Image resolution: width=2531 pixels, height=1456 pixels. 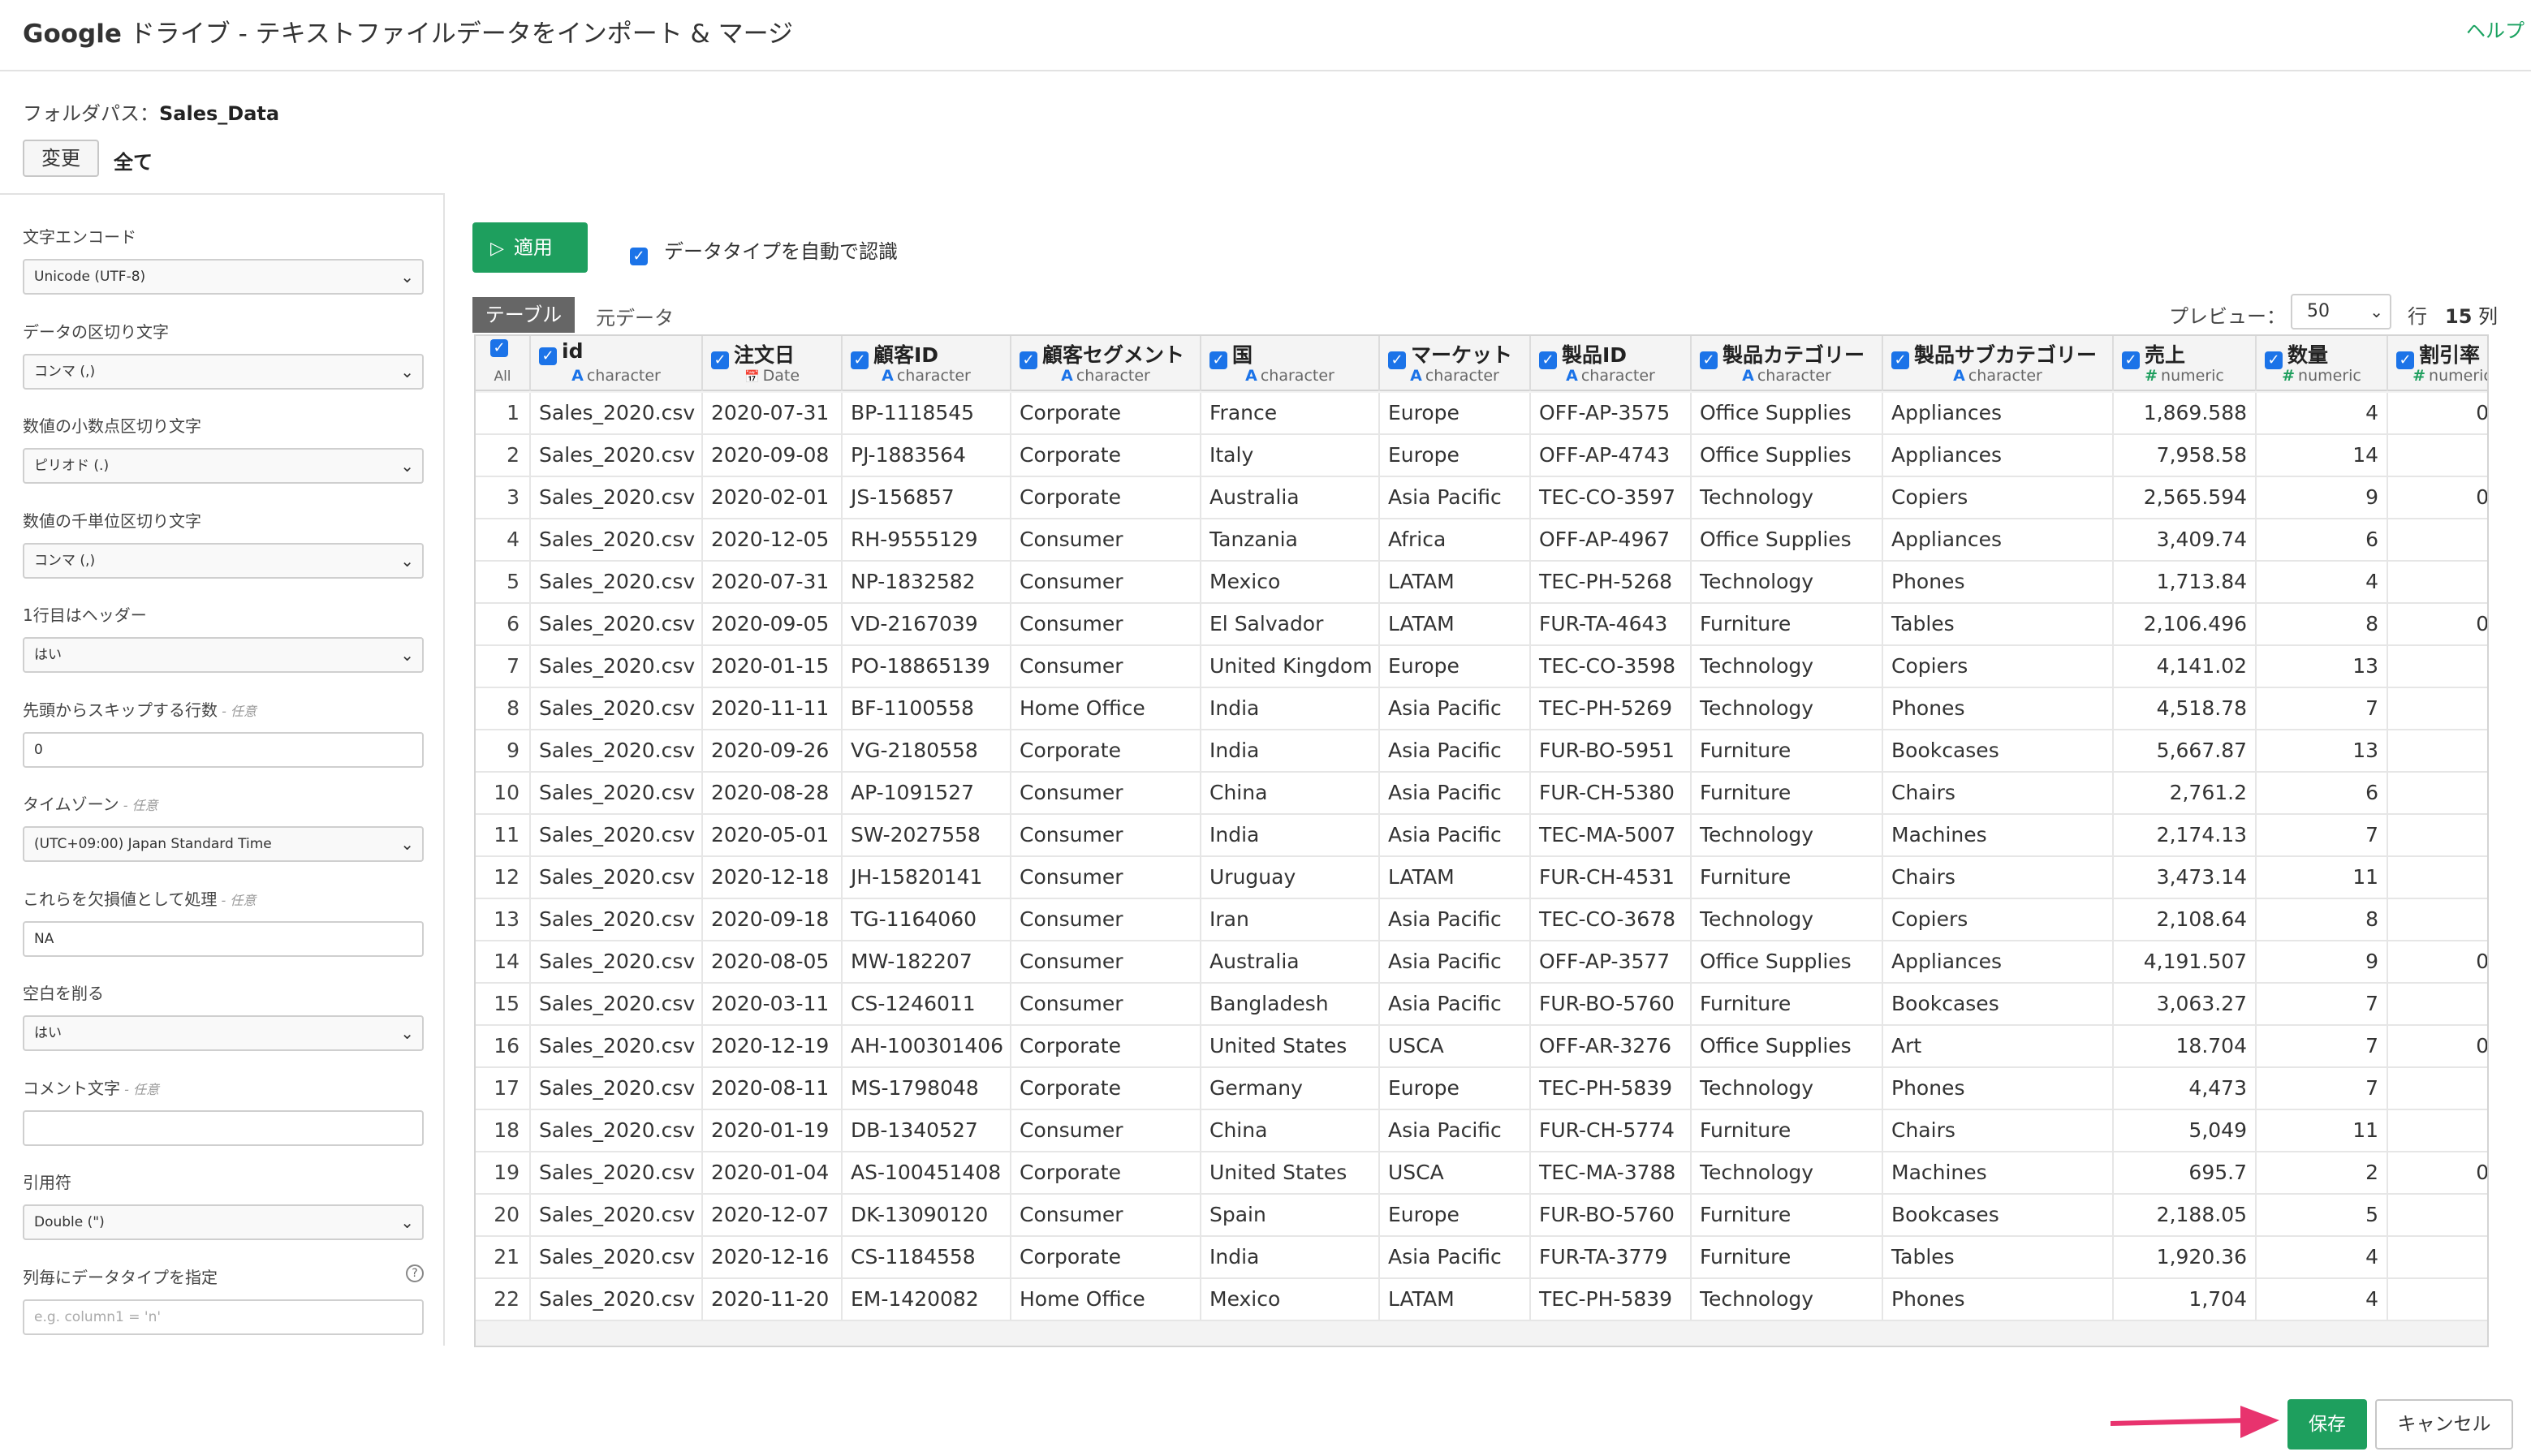 What do you see at coordinates (1290, 583) in the screenshot?
I see `table-cell: Mexico` at bounding box center [1290, 583].